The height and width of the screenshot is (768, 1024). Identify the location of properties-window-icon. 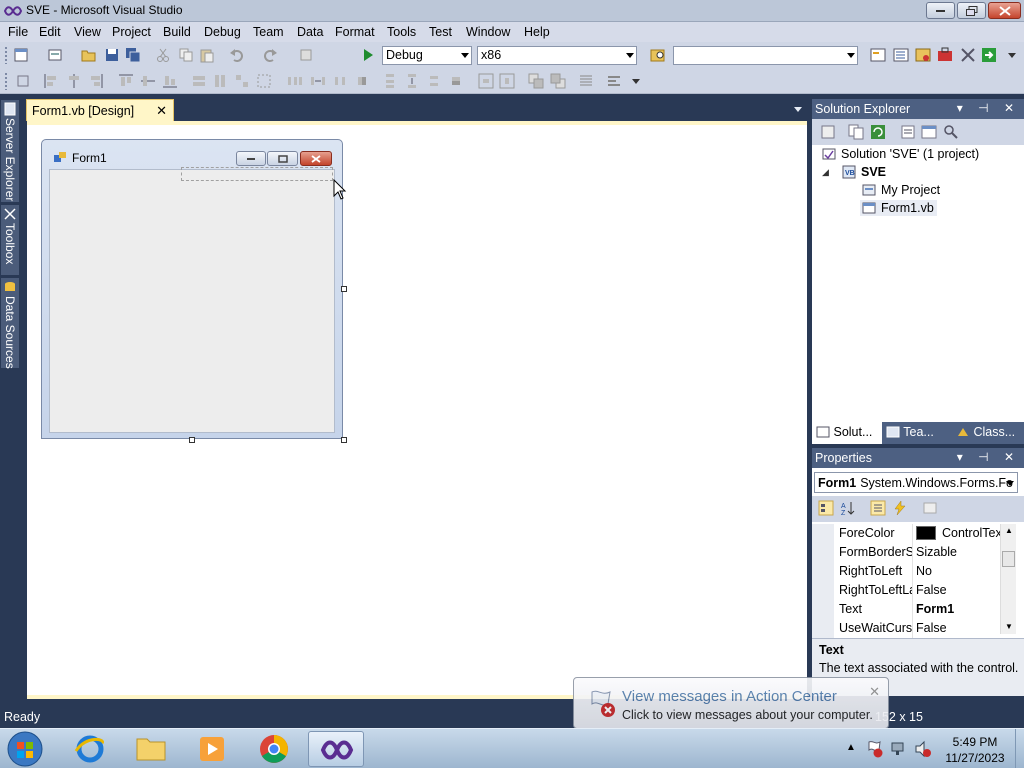
(901, 55).